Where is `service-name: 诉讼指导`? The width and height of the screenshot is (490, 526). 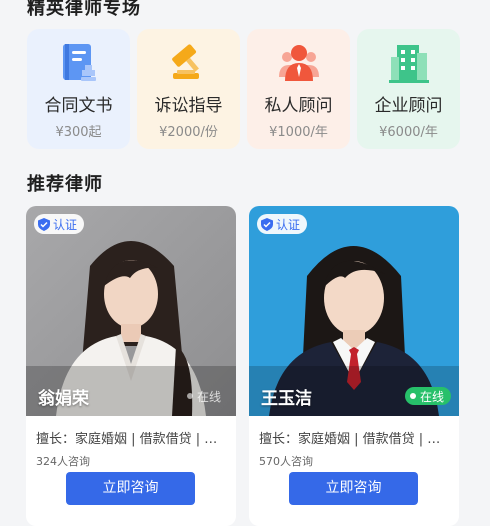
service-name: 诉讼指导 is located at coordinates (188, 106).